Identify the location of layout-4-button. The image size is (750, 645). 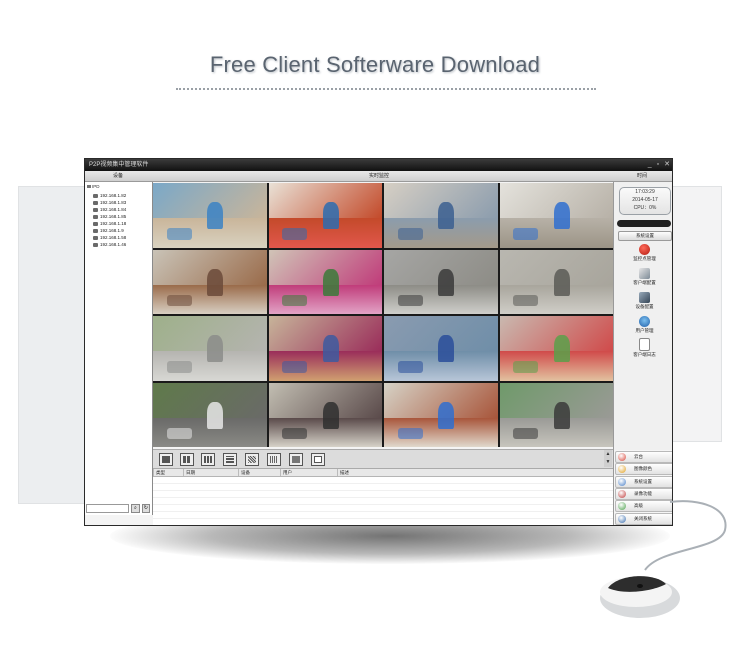
(187, 459).